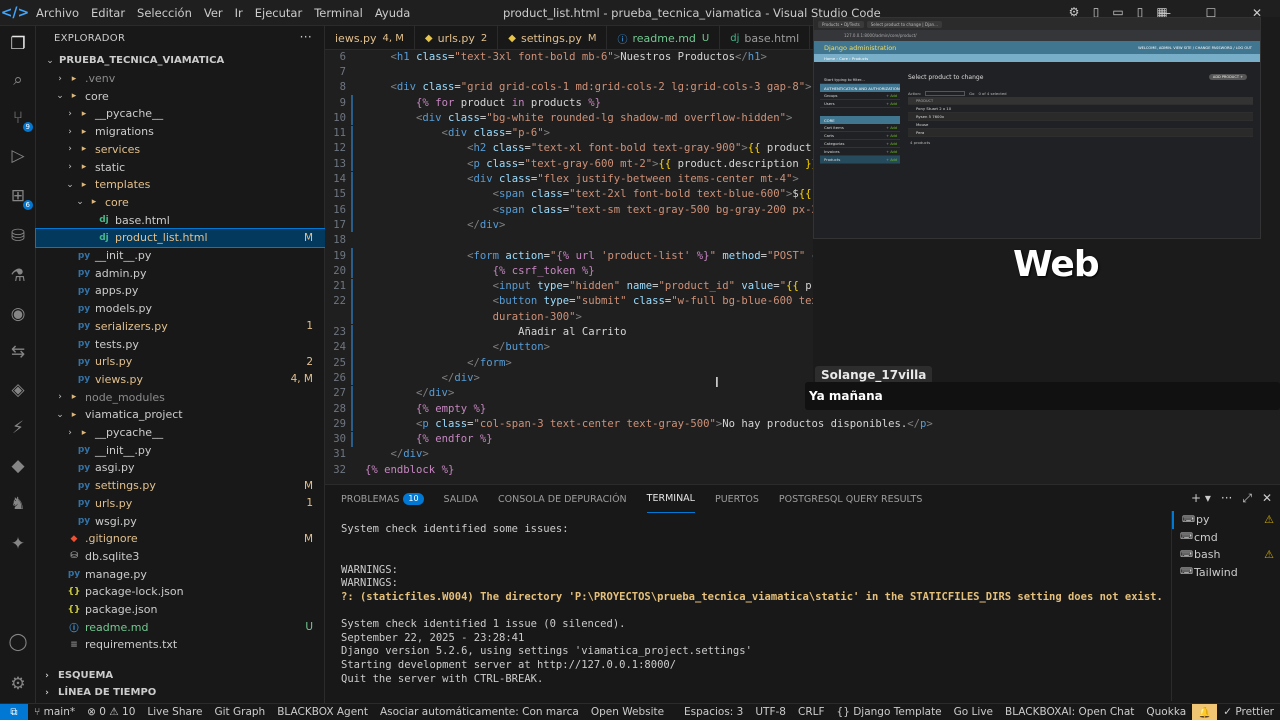 The width and height of the screenshot is (1280, 720). I want to click on branch-status: ⑂ main*, so click(54, 712).